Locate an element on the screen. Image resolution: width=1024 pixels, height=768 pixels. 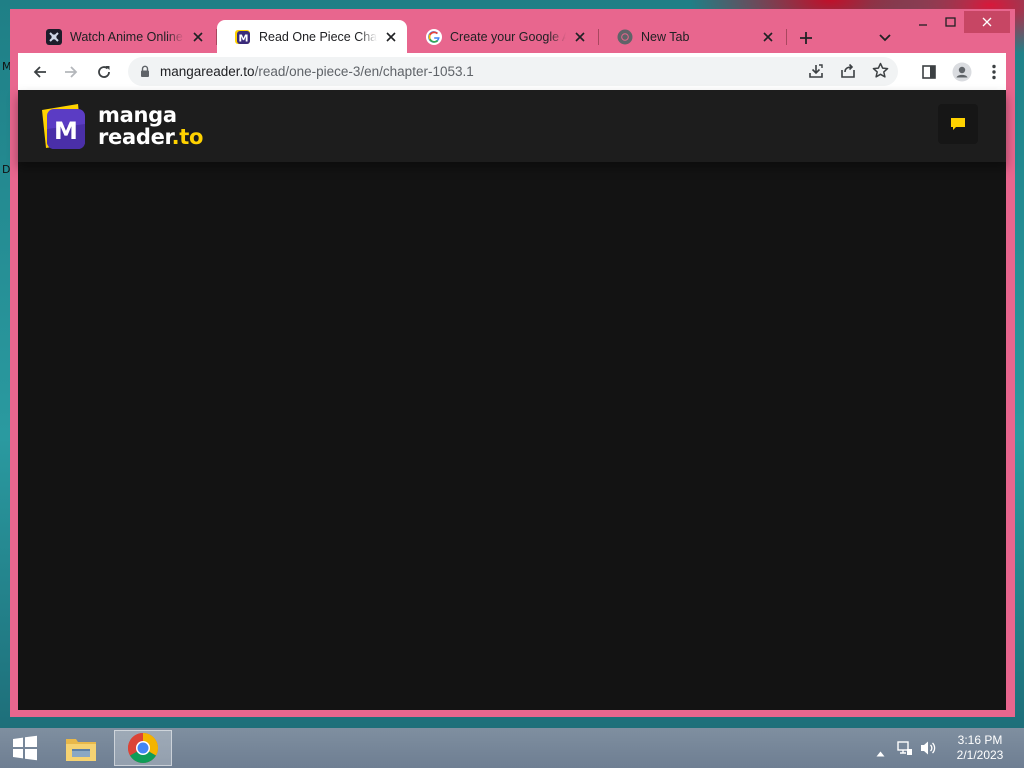
chrome-taskbar-button is located at coordinates (143, 748).